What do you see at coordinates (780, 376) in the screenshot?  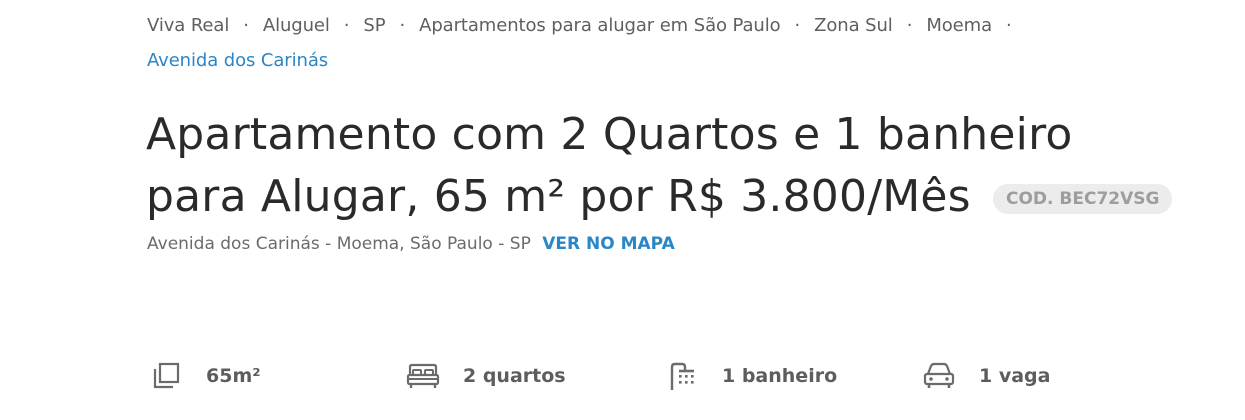 I see `feature-bathrooms-label: 1 banheiro` at bounding box center [780, 376].